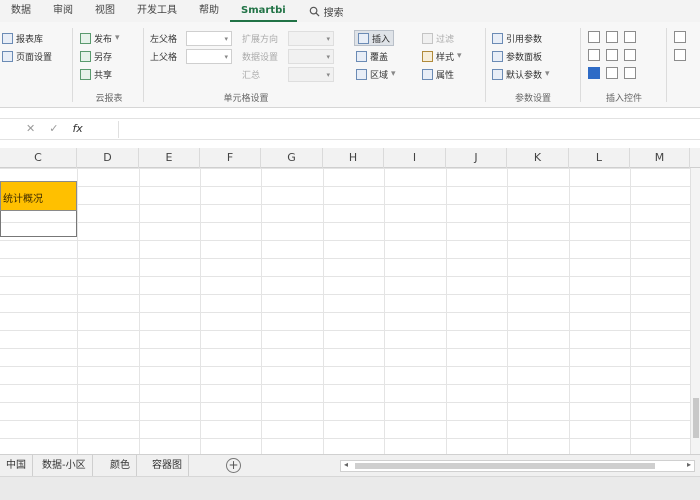  I want to click on share-button: 共享, so click(96, 74).